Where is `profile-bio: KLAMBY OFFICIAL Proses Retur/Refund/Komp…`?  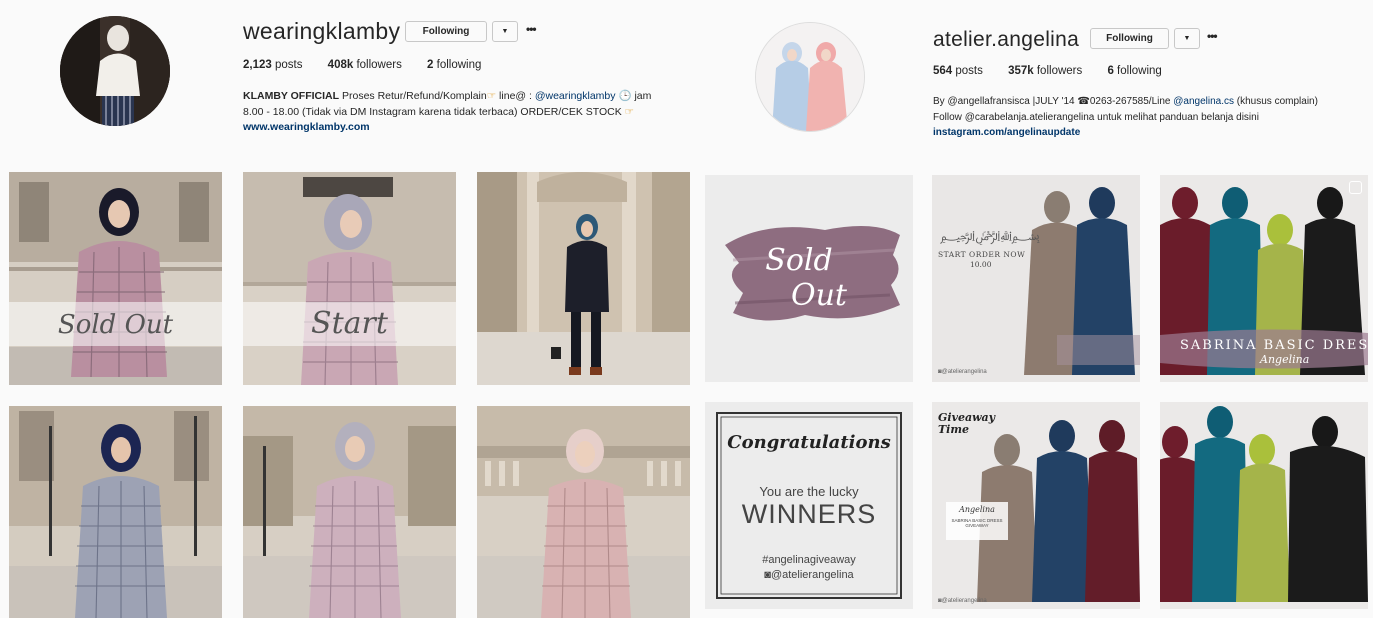
profile-bio: KLAMBY OFFICIAL Proses Retur/Refund/Komp… is located at coordinates (468, 112).